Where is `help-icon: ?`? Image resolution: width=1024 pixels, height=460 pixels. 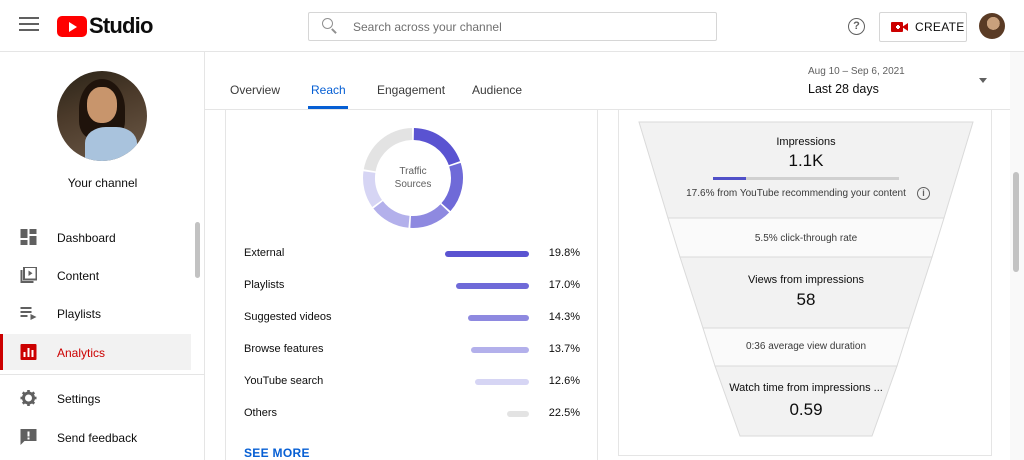 help-icon: ? is located at coordinates (856, 26).